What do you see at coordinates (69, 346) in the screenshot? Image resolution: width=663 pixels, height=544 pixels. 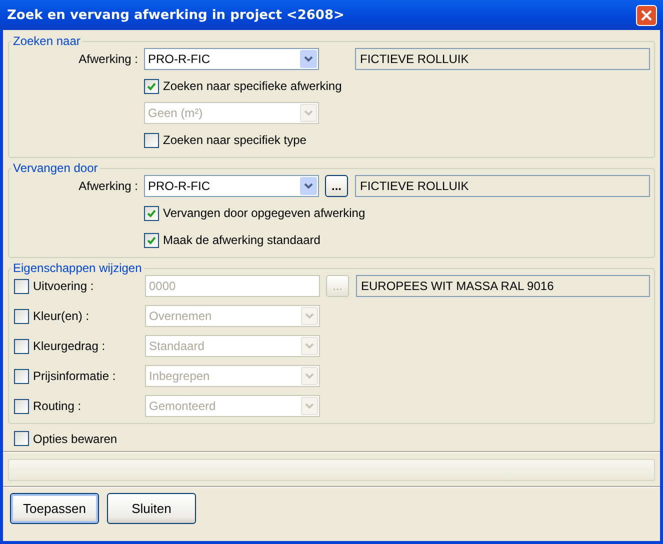 I see `checkbox-label: Kleurgedrag :` at bounding box center [69, 346].